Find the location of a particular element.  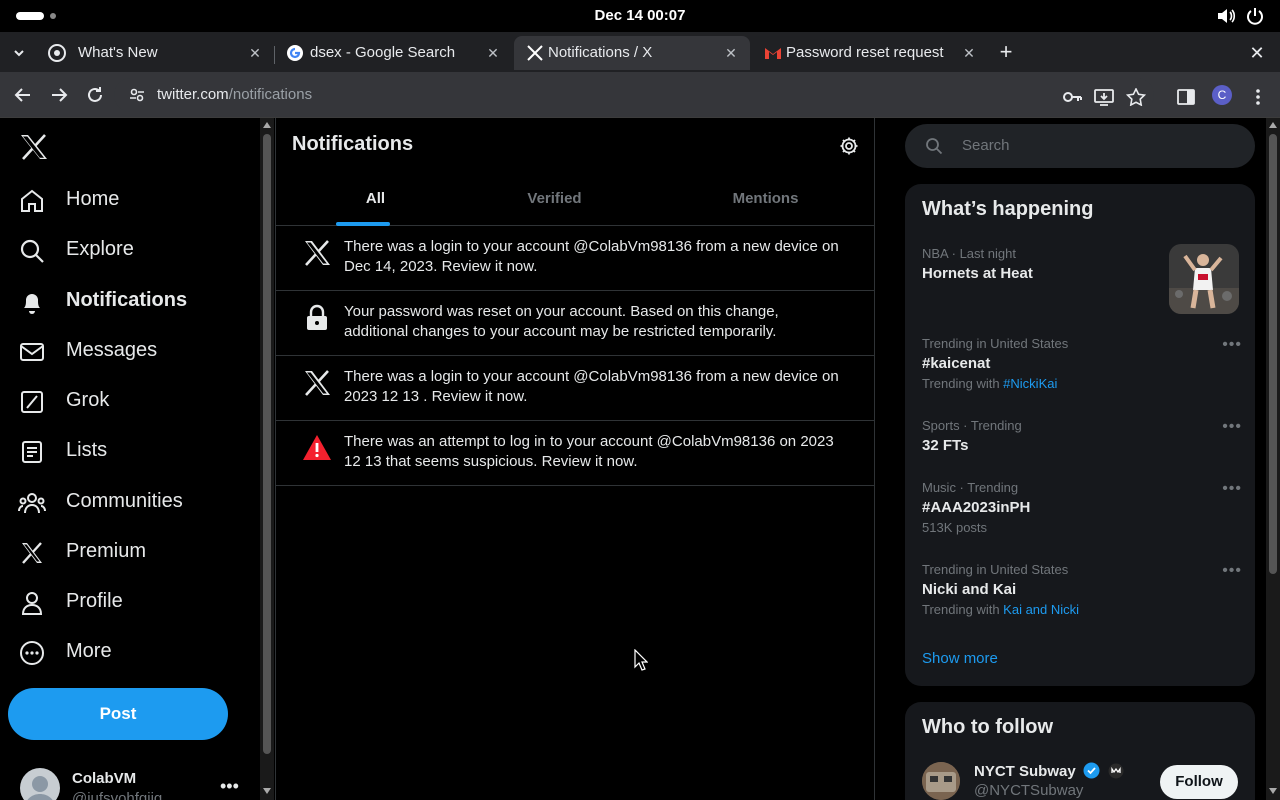

nav-item-explore: Explore is located at coordinates (133, 251).